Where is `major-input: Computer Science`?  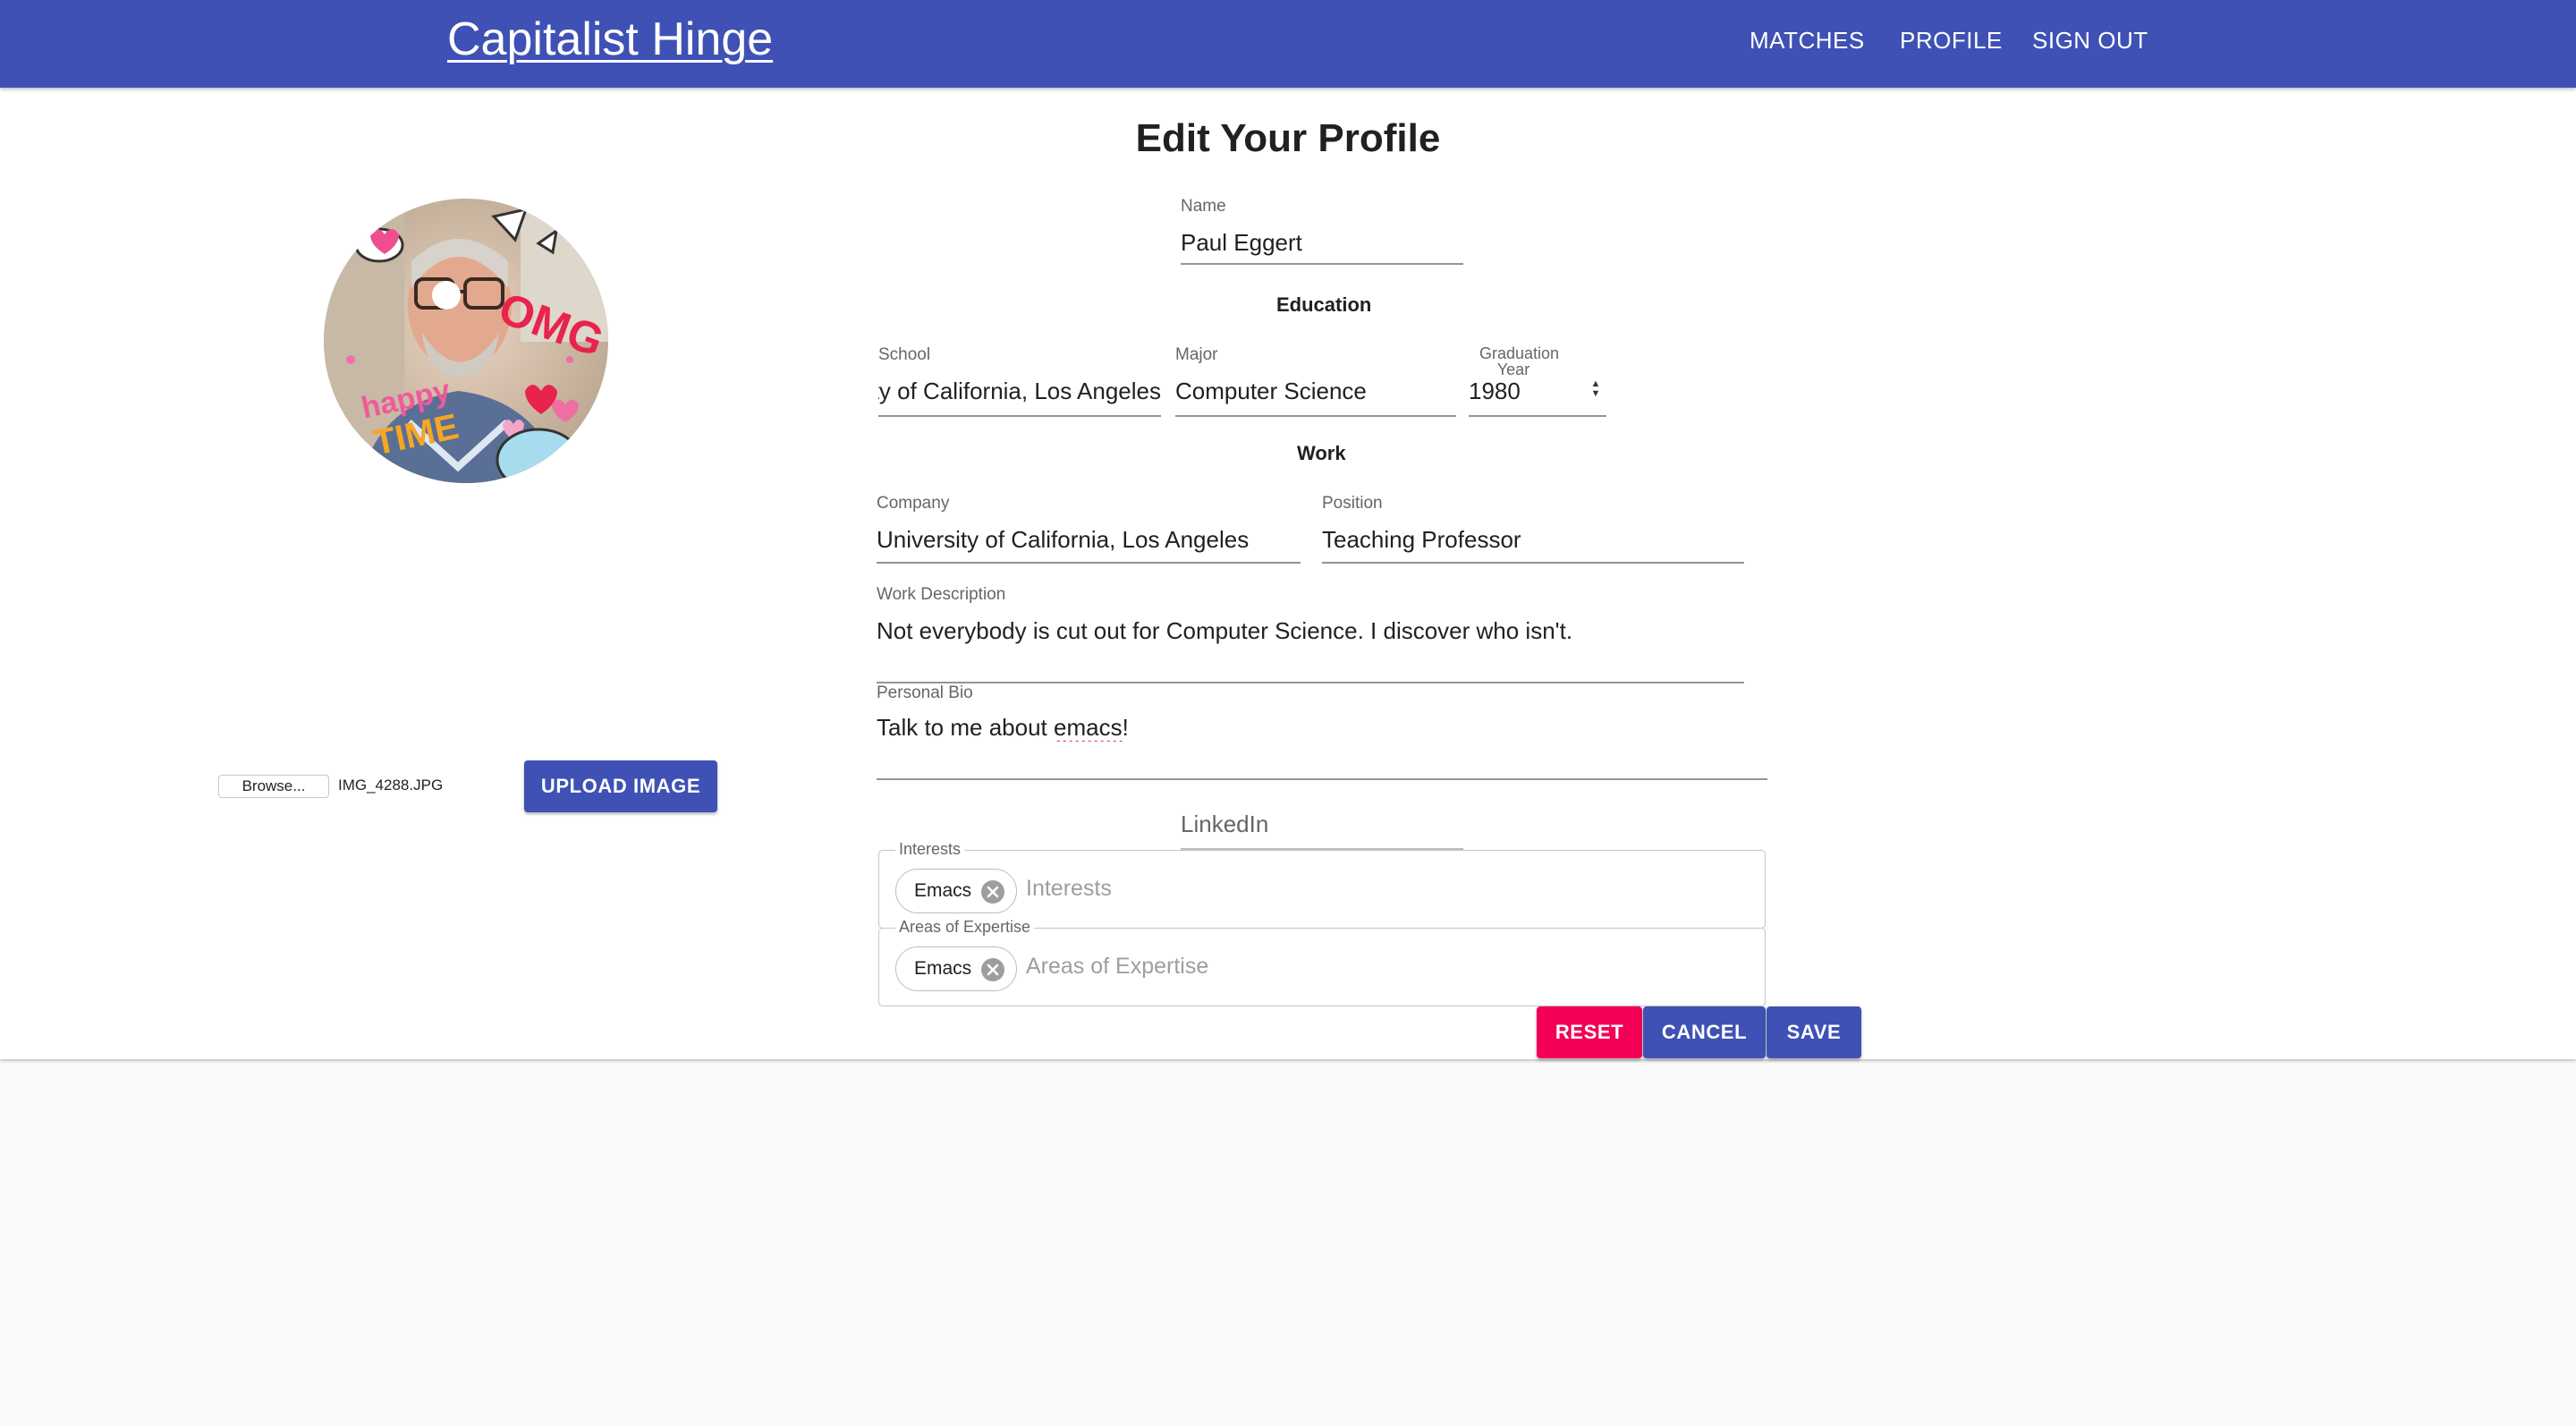
major-input: Computer Science is located at coordinates (1271, 392).